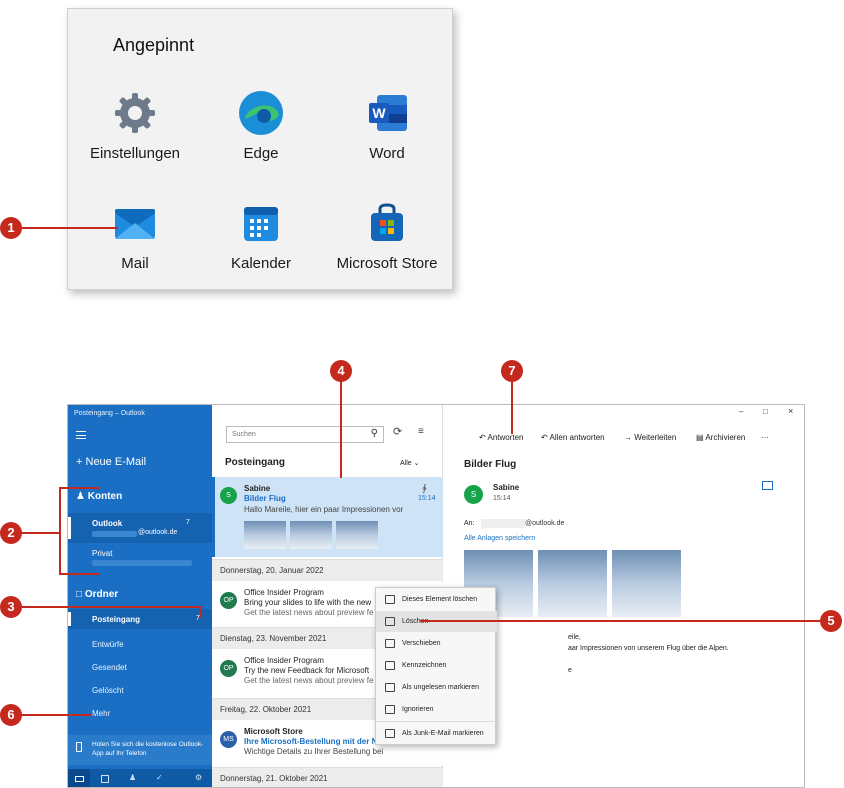 The height and width of the screenshot is (788, 844). What do you see at coordinates (265, 498) in the screenshot?
I see `subject: Bilder Flug` at bounding box center [265, 498].